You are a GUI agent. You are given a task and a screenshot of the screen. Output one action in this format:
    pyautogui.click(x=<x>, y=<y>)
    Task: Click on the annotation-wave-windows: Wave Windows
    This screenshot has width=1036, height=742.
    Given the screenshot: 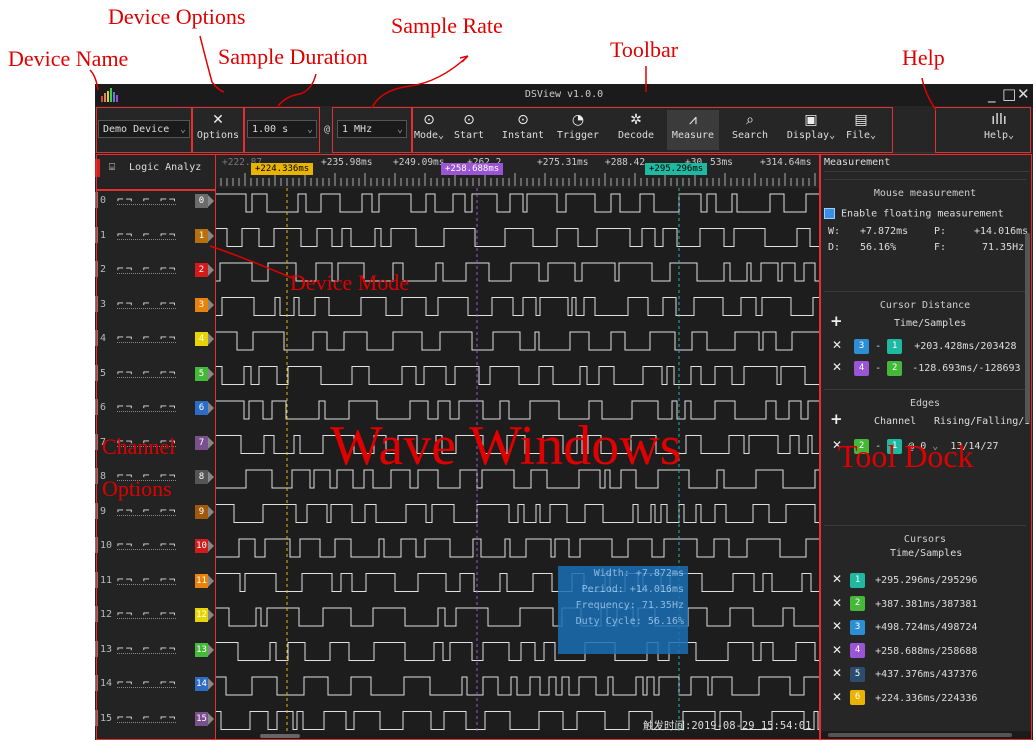 What is the action you would take?
    pyautogui.click(x=506, y=446)
    